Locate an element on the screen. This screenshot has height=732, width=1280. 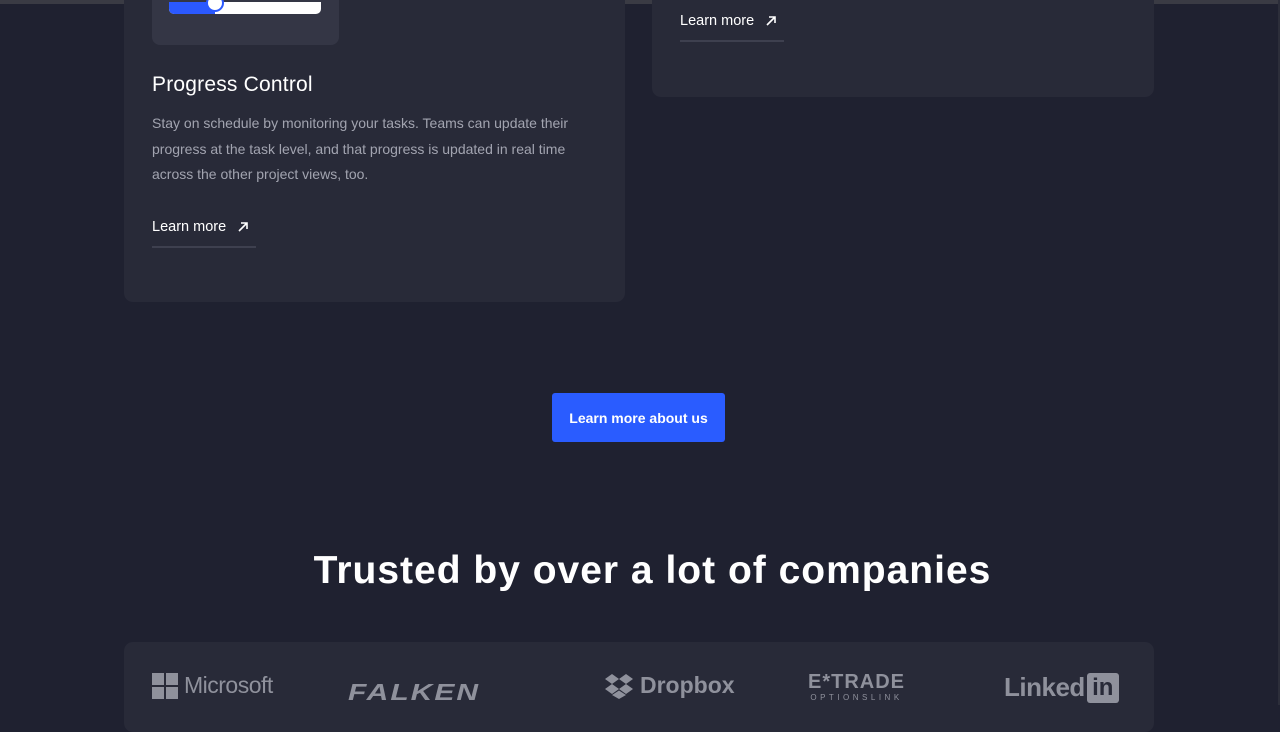
microsoft-logo-text: Microsoft is located at coordinates (228, 685).